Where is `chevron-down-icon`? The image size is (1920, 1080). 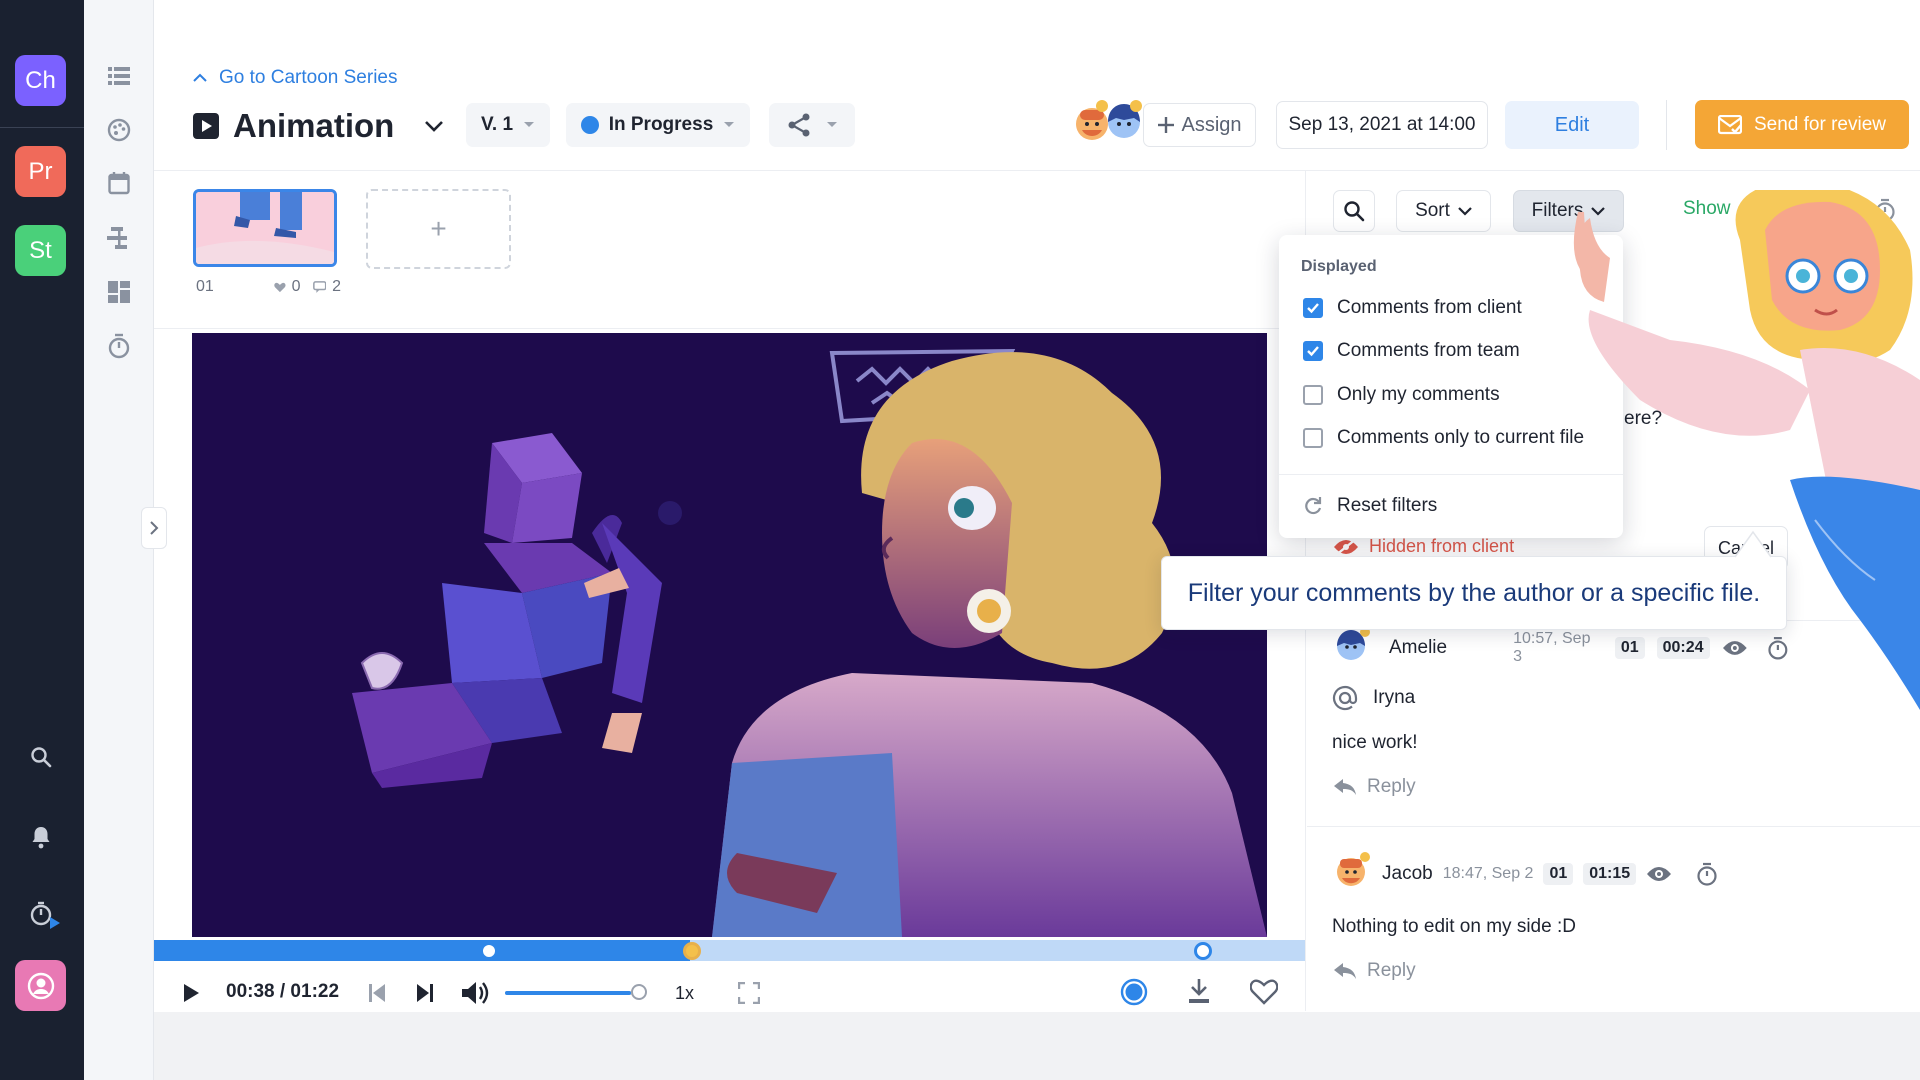
chevron-down-icon is located at coordinates (1465, 211).